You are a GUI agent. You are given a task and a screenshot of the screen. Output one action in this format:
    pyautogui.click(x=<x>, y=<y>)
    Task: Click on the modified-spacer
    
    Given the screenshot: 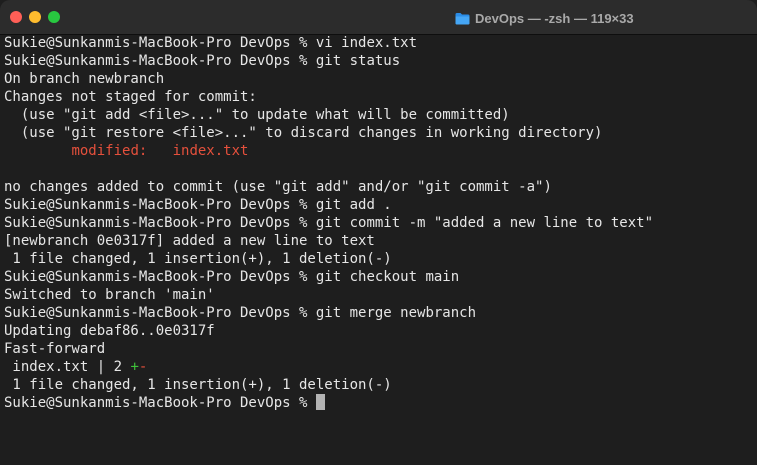 What is the action you would take?
    pyautogui.click(x=159, y=151)
    